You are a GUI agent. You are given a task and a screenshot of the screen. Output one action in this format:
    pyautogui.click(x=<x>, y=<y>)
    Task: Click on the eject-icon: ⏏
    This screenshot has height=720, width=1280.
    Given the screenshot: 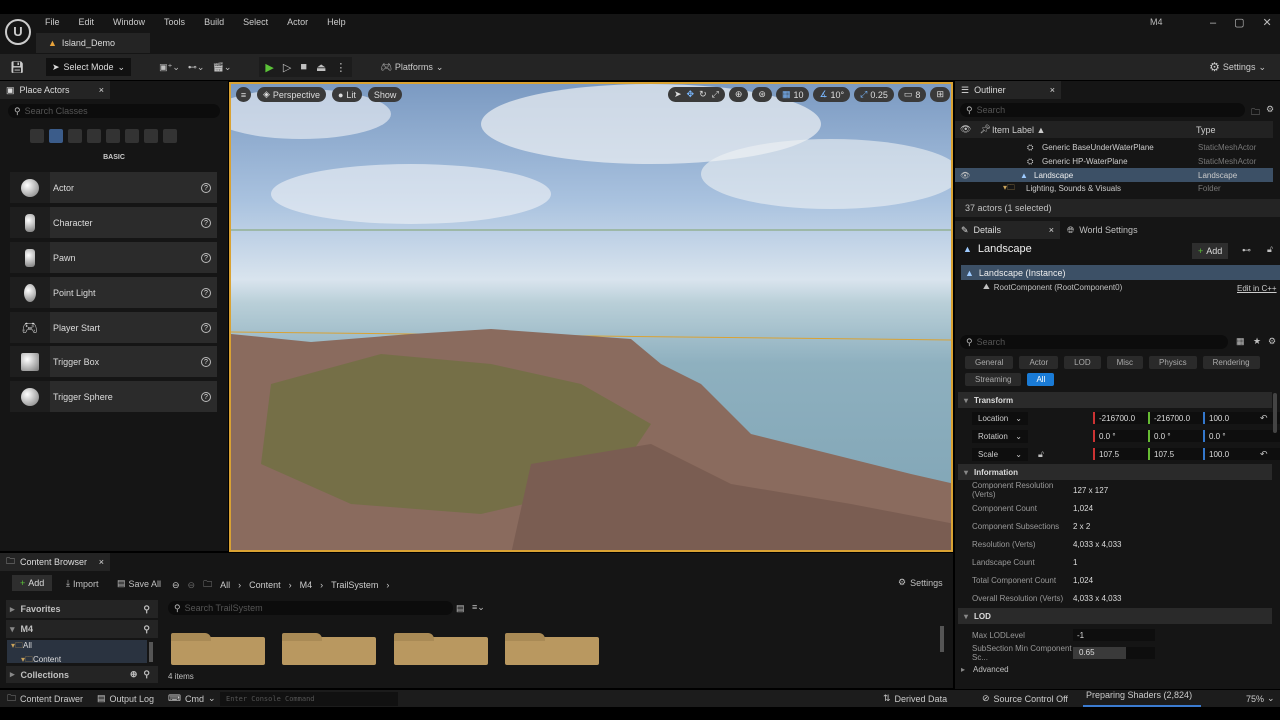 What is the action you would take?
    pyautogui.click(x=321, y=67)
    